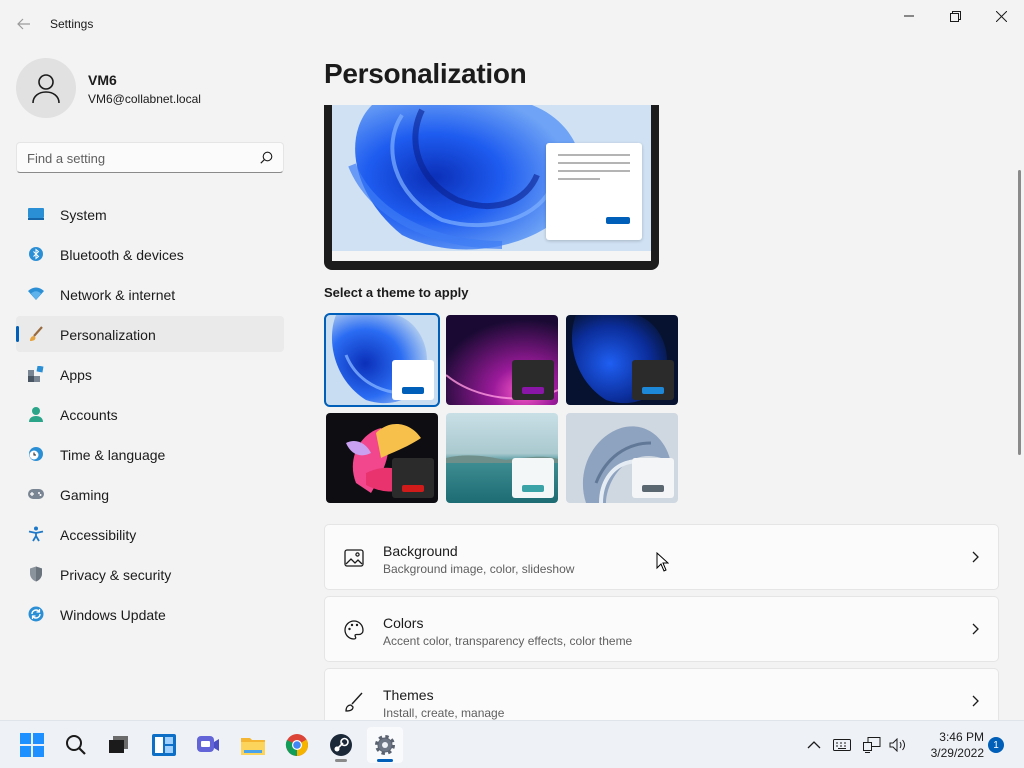 The height and width of the screenshot is (768, 1024). I want to click on taskbar-search-button, so click(76, 745).